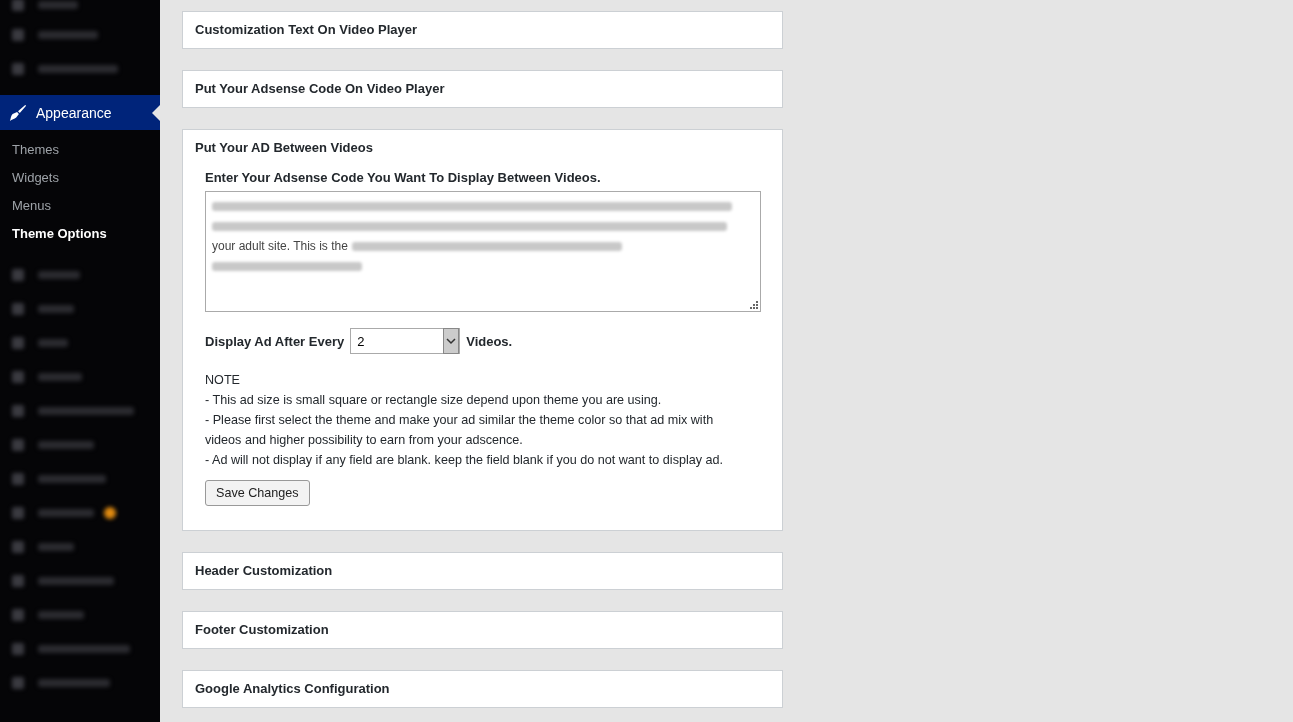 The height and width of the screenshot is (722, 1293). I want to click on blurred-notification-dot, so click(110, 513).